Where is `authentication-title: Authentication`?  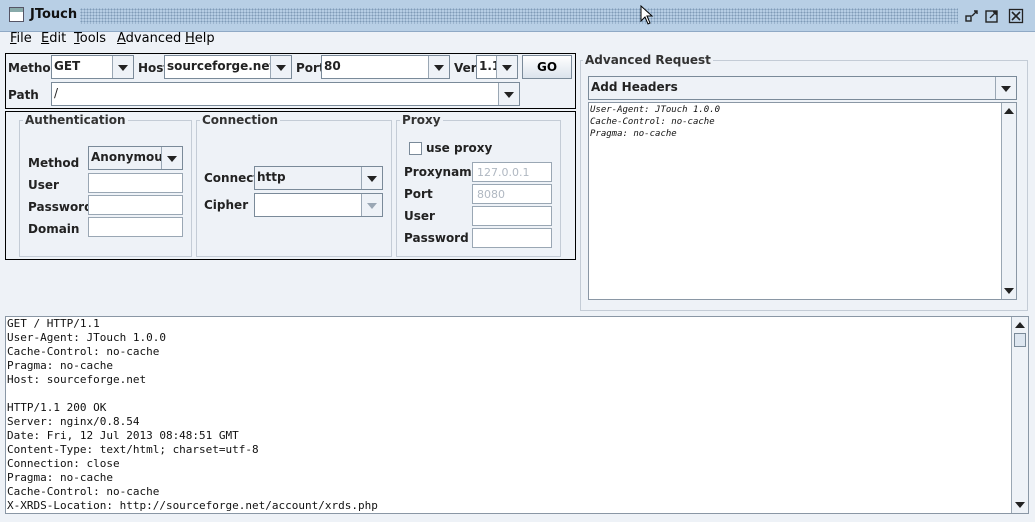 authentication-title: Authentication is located at coordinates (75, 120).